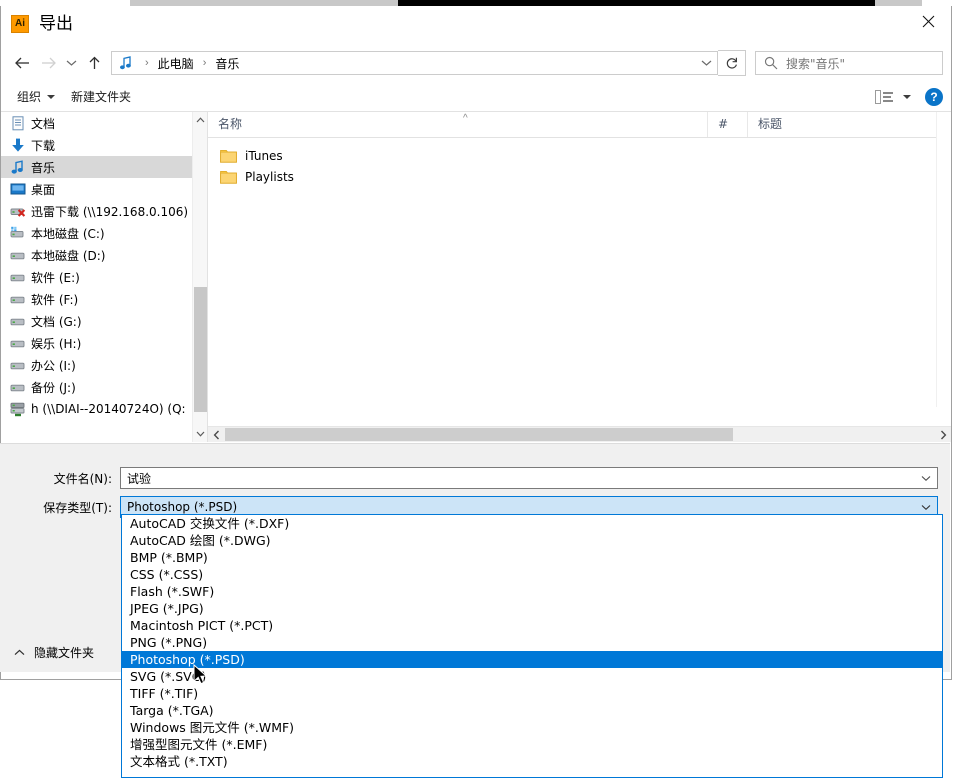 Image resolution: width=954 pixels, height=778 pixels. I want to click on sidebar-item-label: h (\\DIAI--20140724O) (Q:, so click(108, 409).